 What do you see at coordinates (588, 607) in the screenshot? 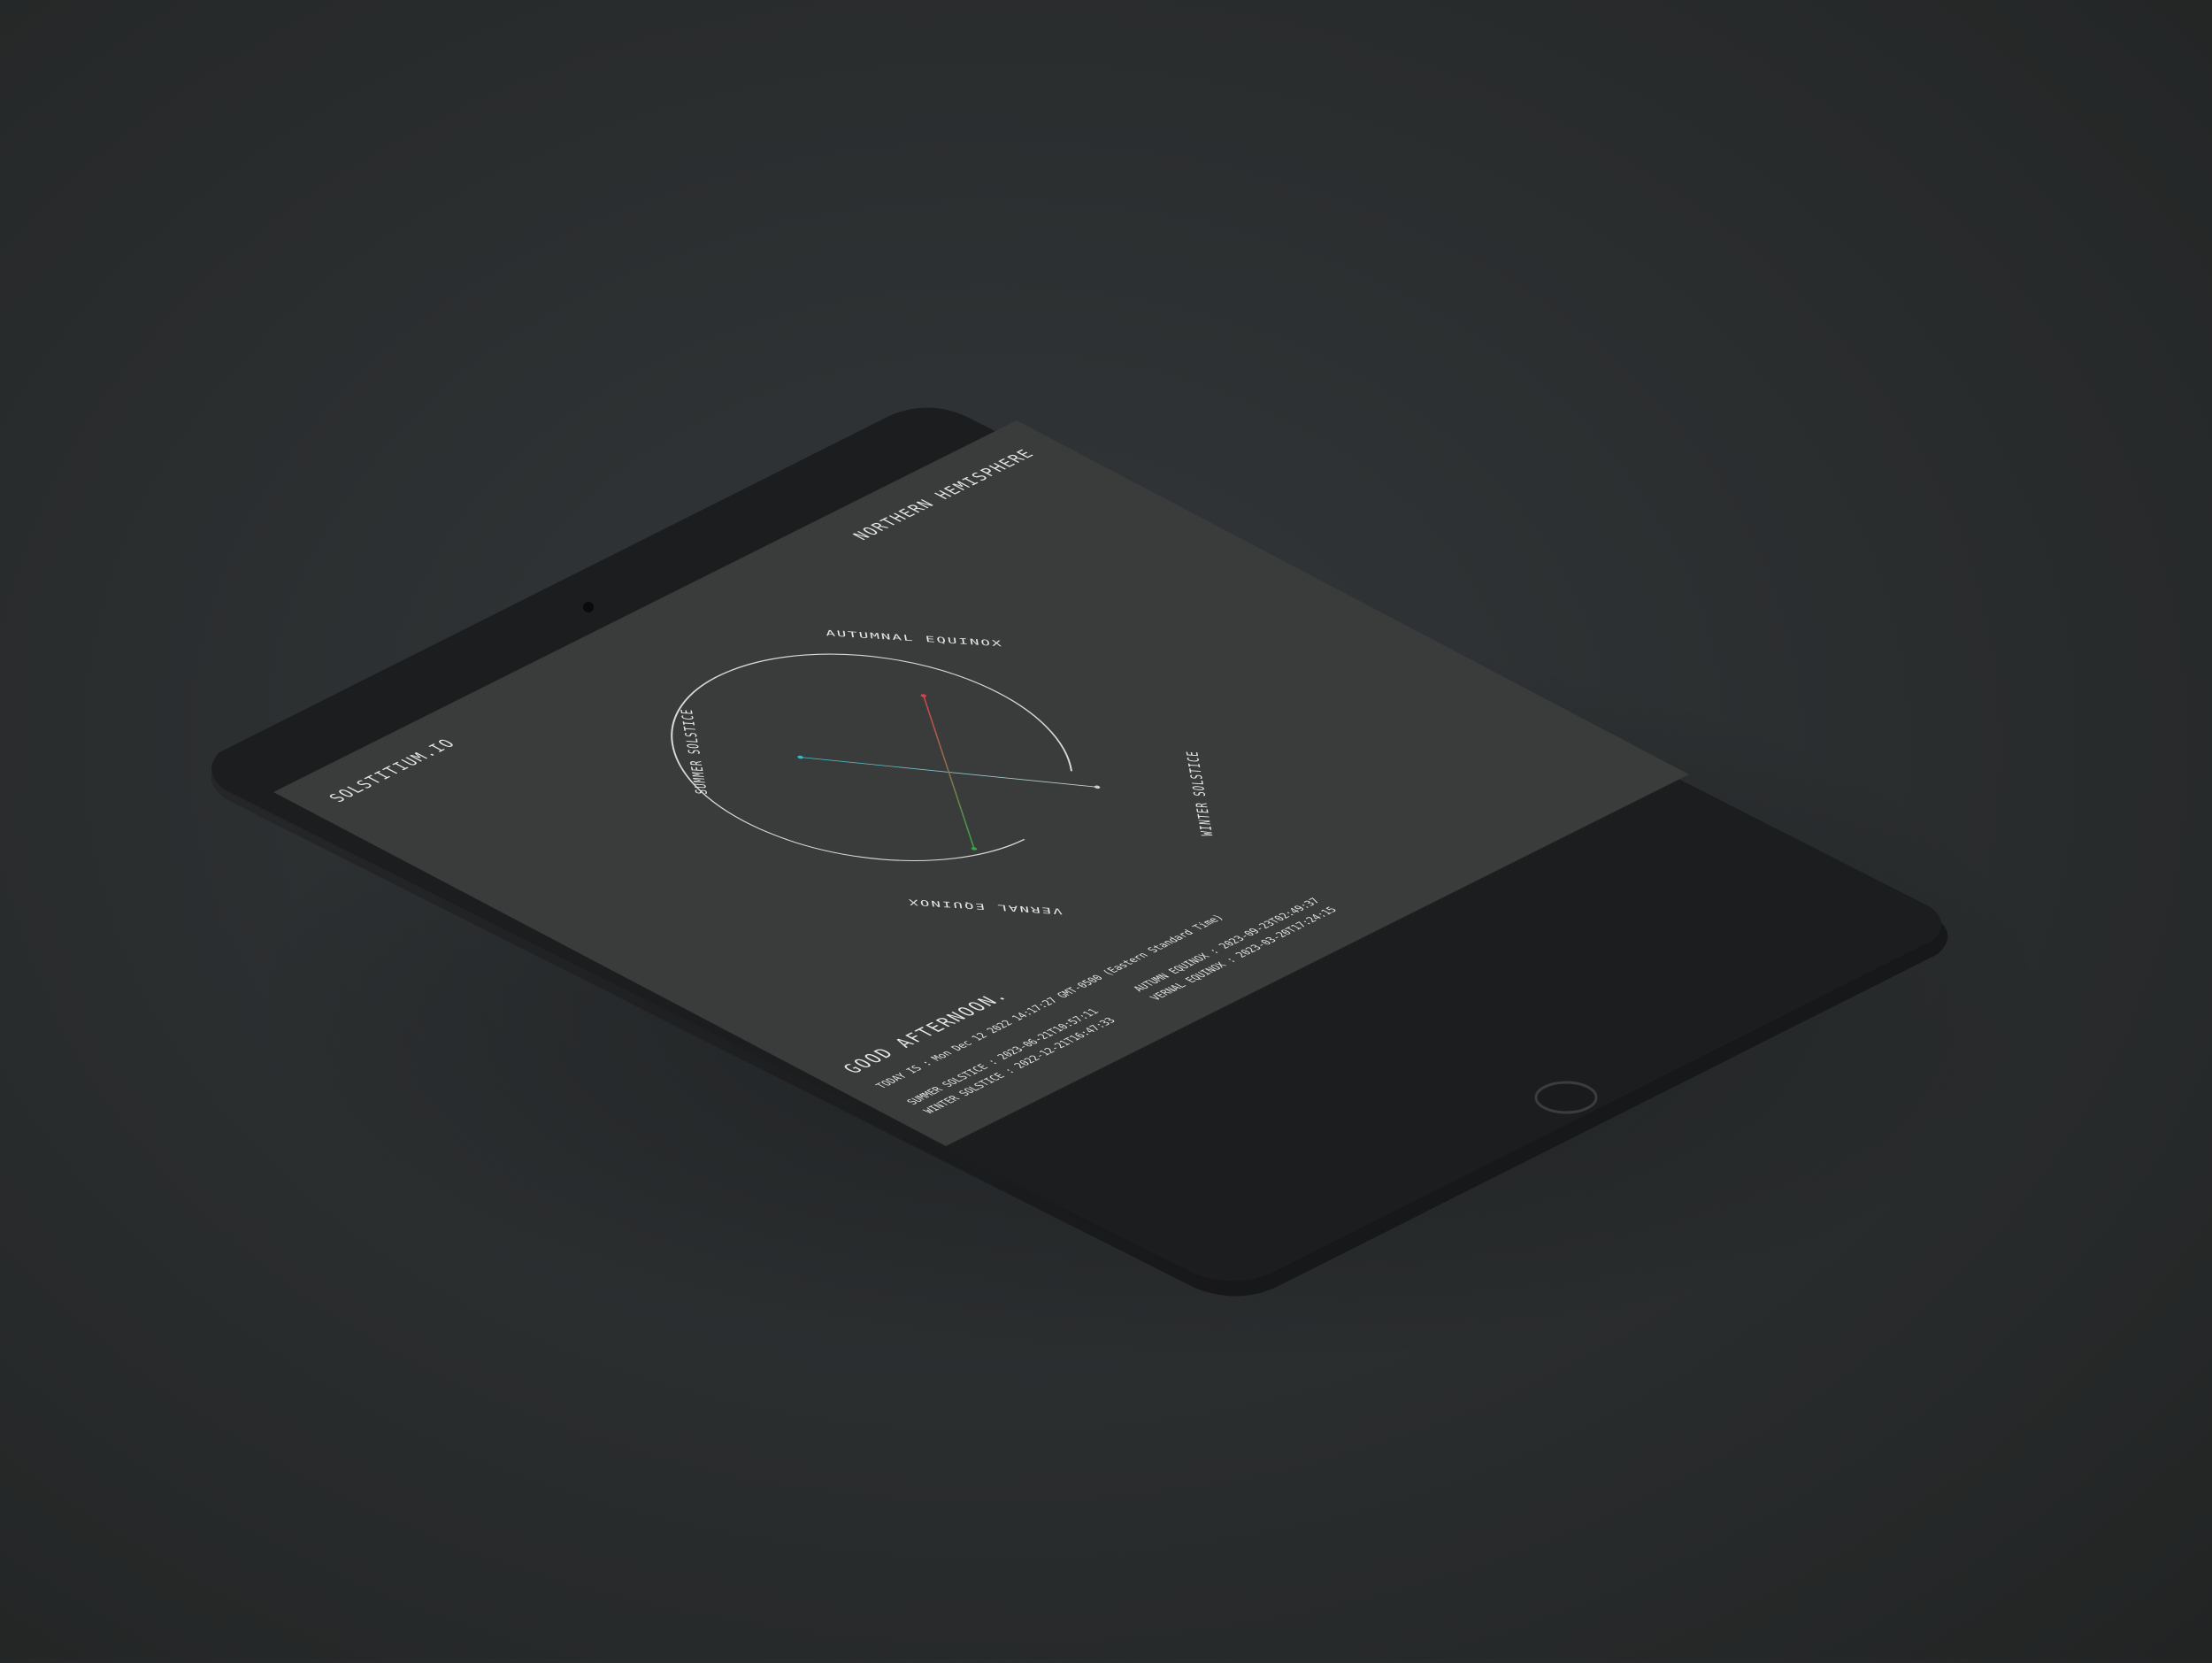
I see `camera-icon` at bounding box center [588, 607].